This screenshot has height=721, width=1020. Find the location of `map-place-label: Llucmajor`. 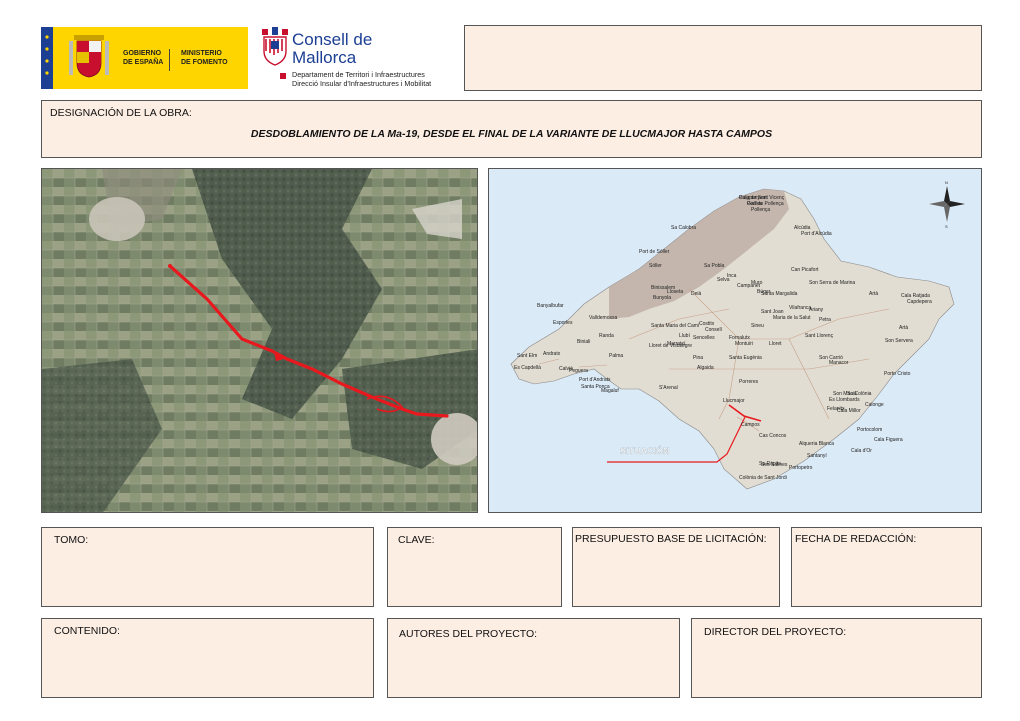

map-place-label: Llucmajor is located at coordinates (734, 401).